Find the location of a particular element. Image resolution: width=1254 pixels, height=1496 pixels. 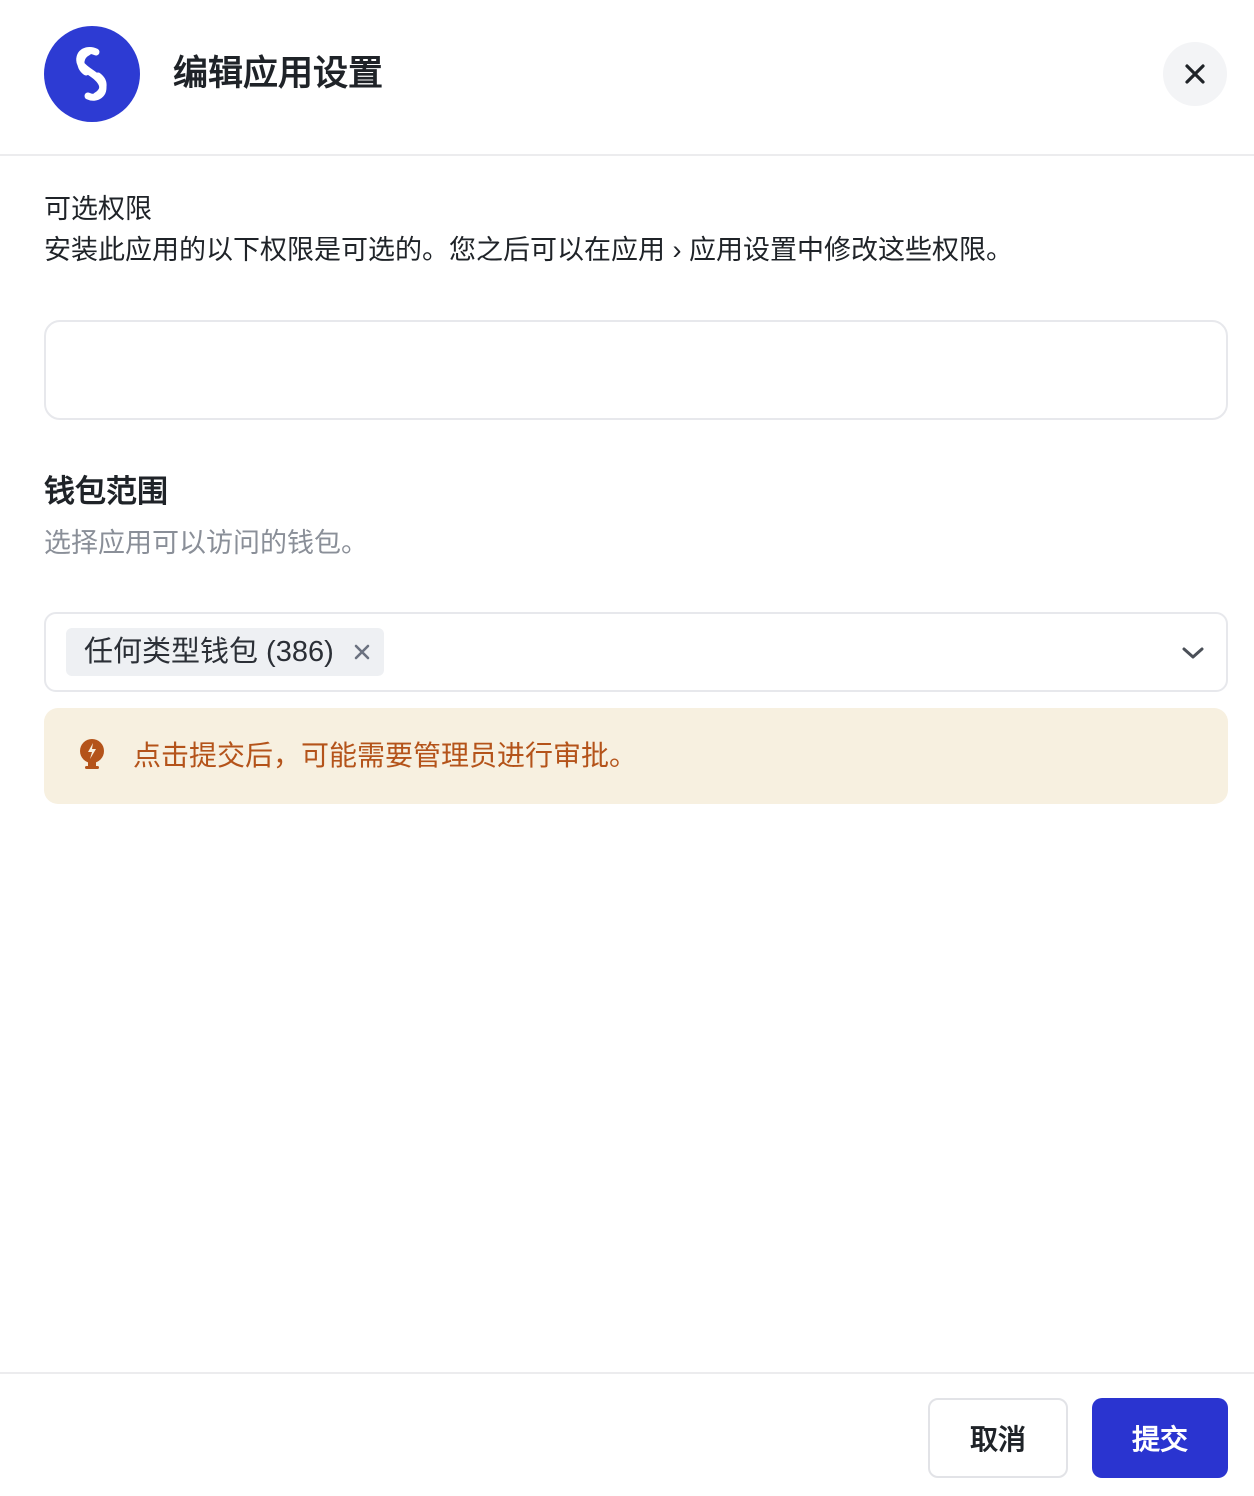

dropdown-toggle is located at coordinates (1193, 653).